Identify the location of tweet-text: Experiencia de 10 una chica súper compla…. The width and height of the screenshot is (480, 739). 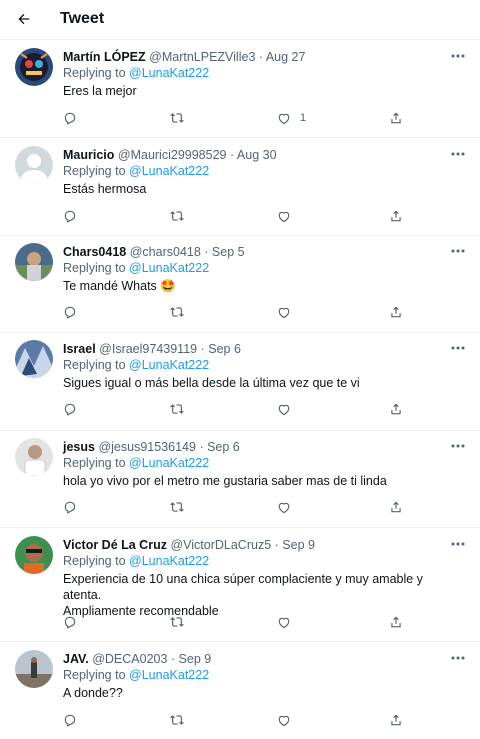
(243, 587).